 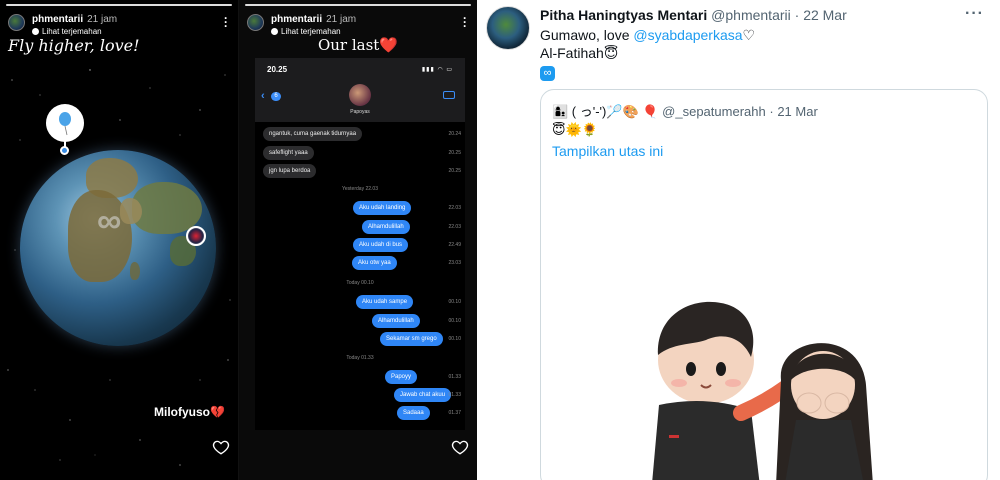 I want to click on earth-globe-image, so click(x=118, y=248).